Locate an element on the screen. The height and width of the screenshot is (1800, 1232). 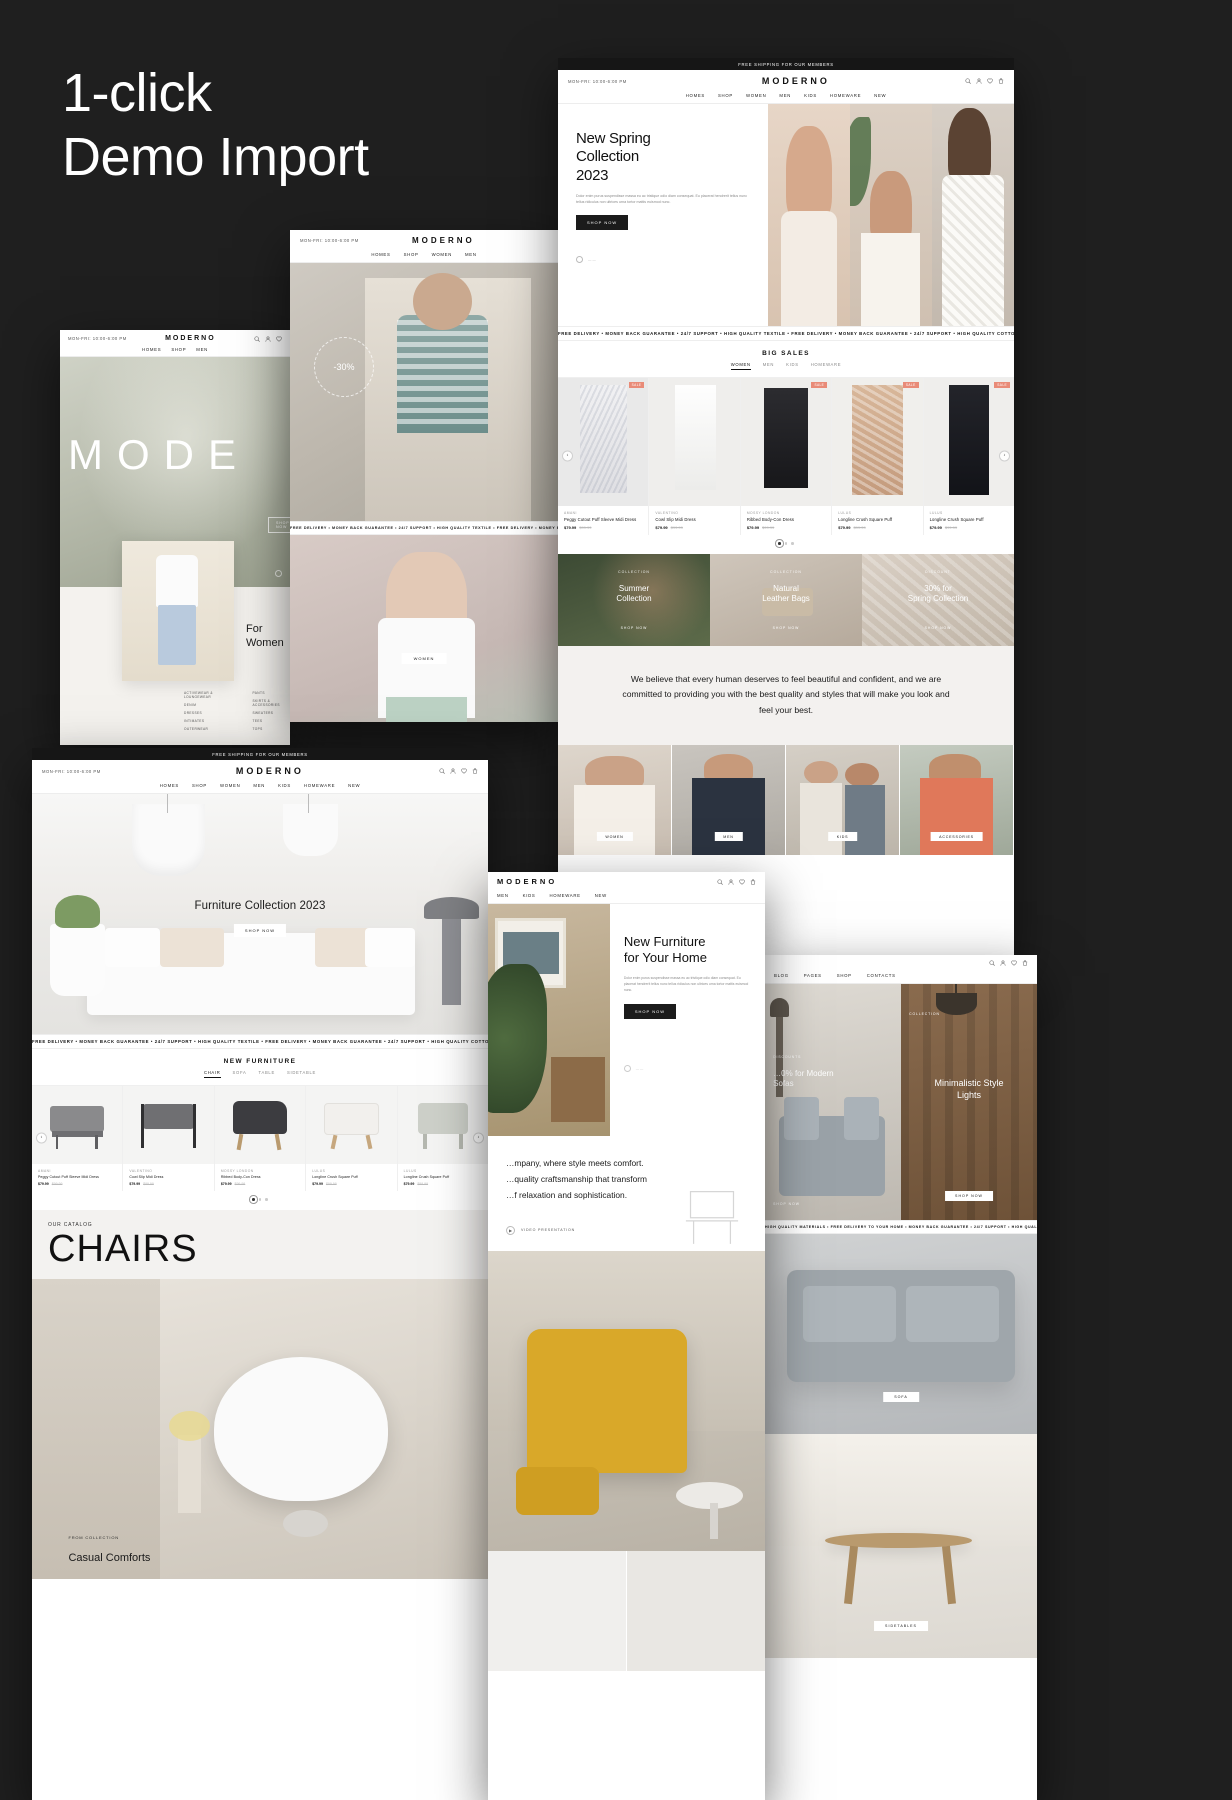
main-nav: HOMES SHOP WOMEN MEN KIDS HOMEWARE NEW is located at coordinates (786, 97).